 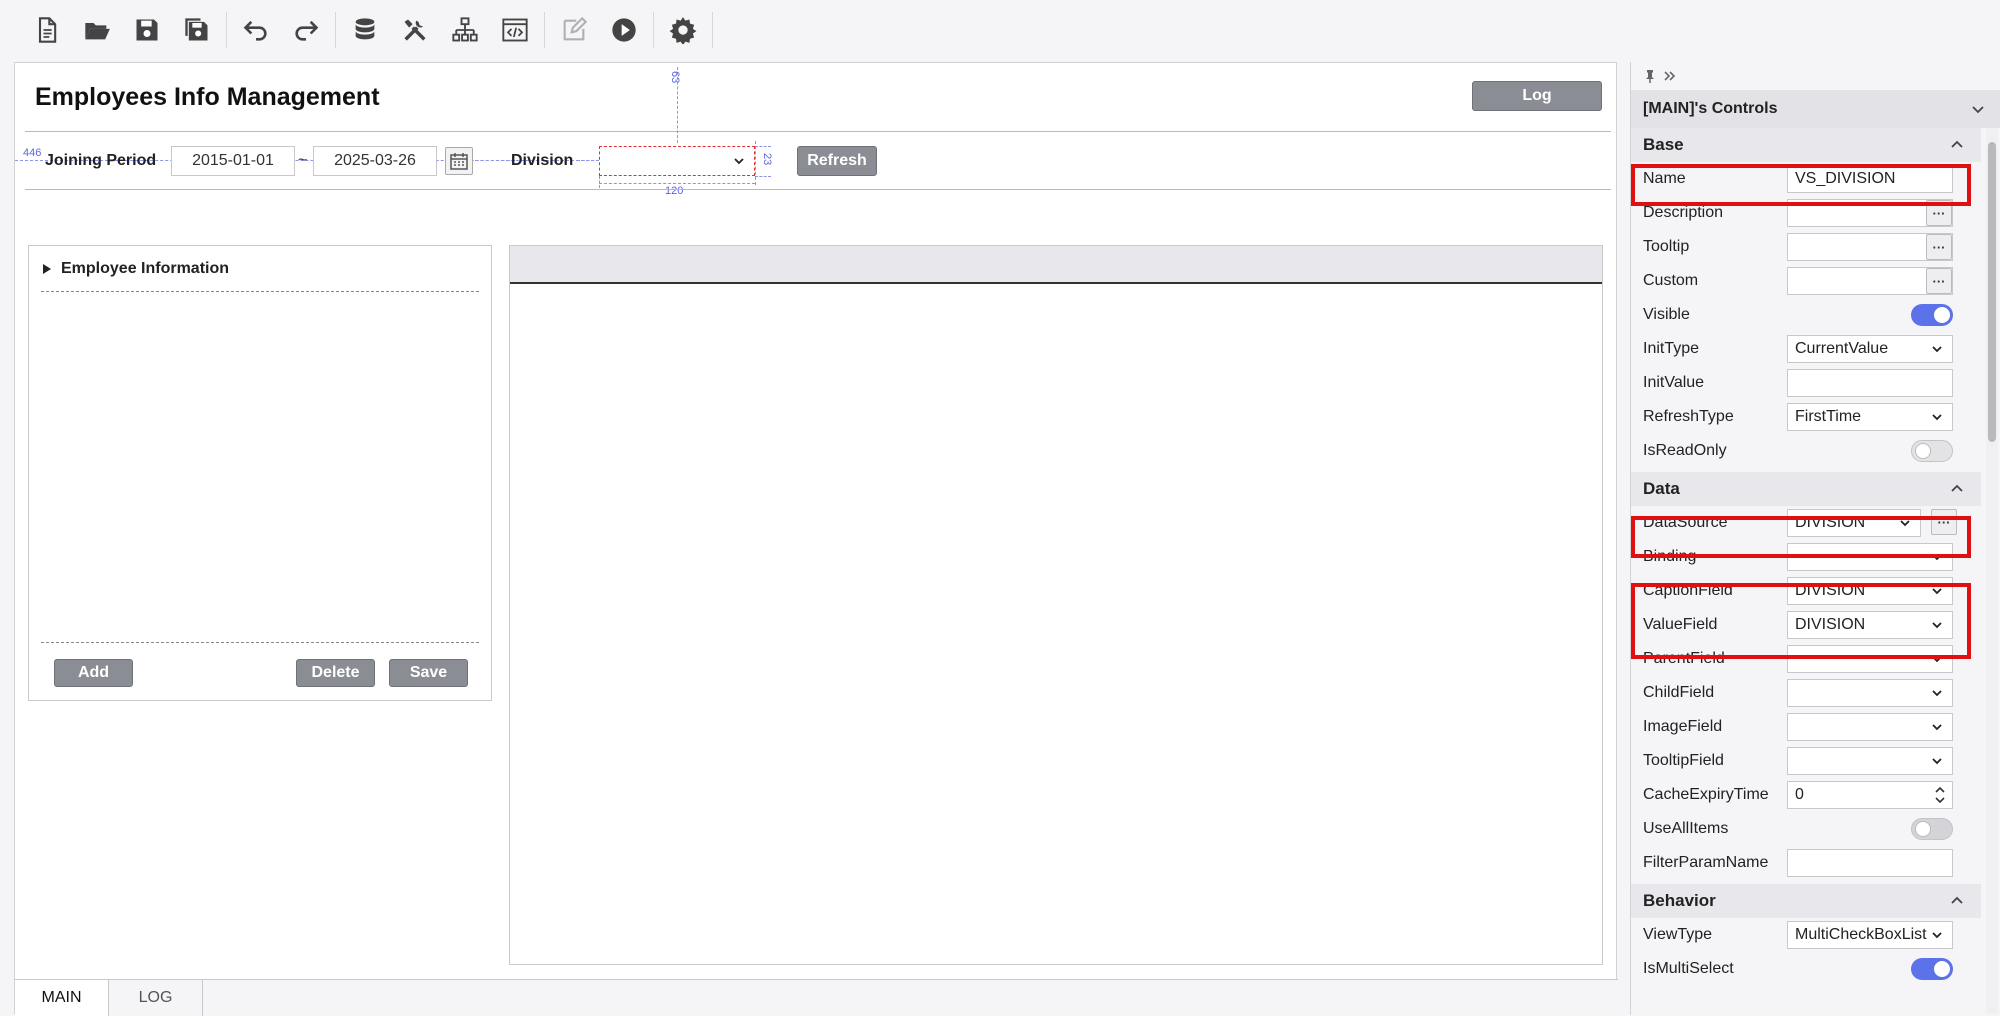 I want to click on datasource-ellipsis-button: ···, so click(x=1944, y=522).